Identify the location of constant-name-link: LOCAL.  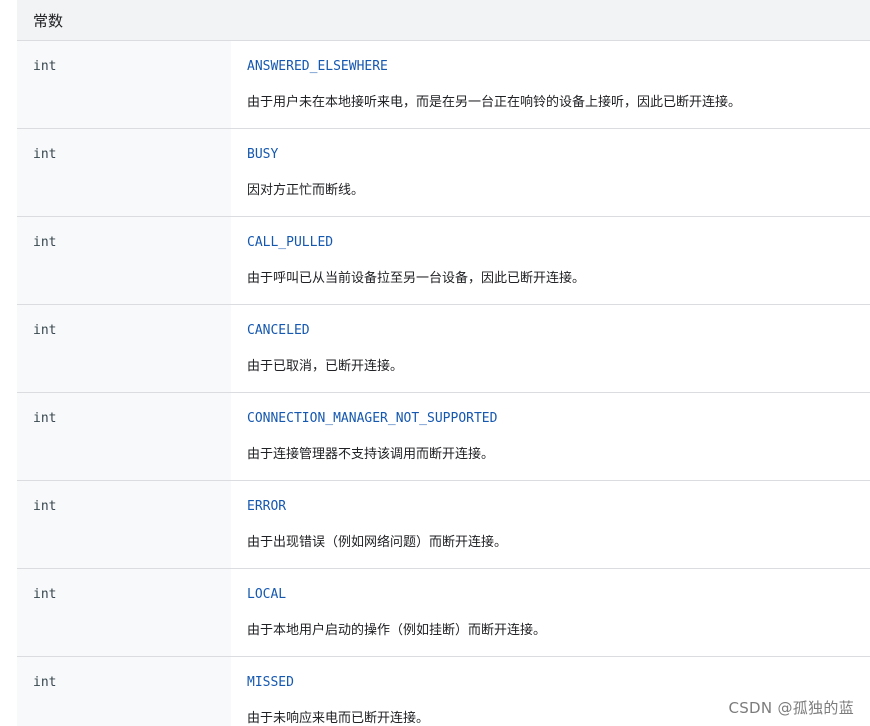
(558, 594).